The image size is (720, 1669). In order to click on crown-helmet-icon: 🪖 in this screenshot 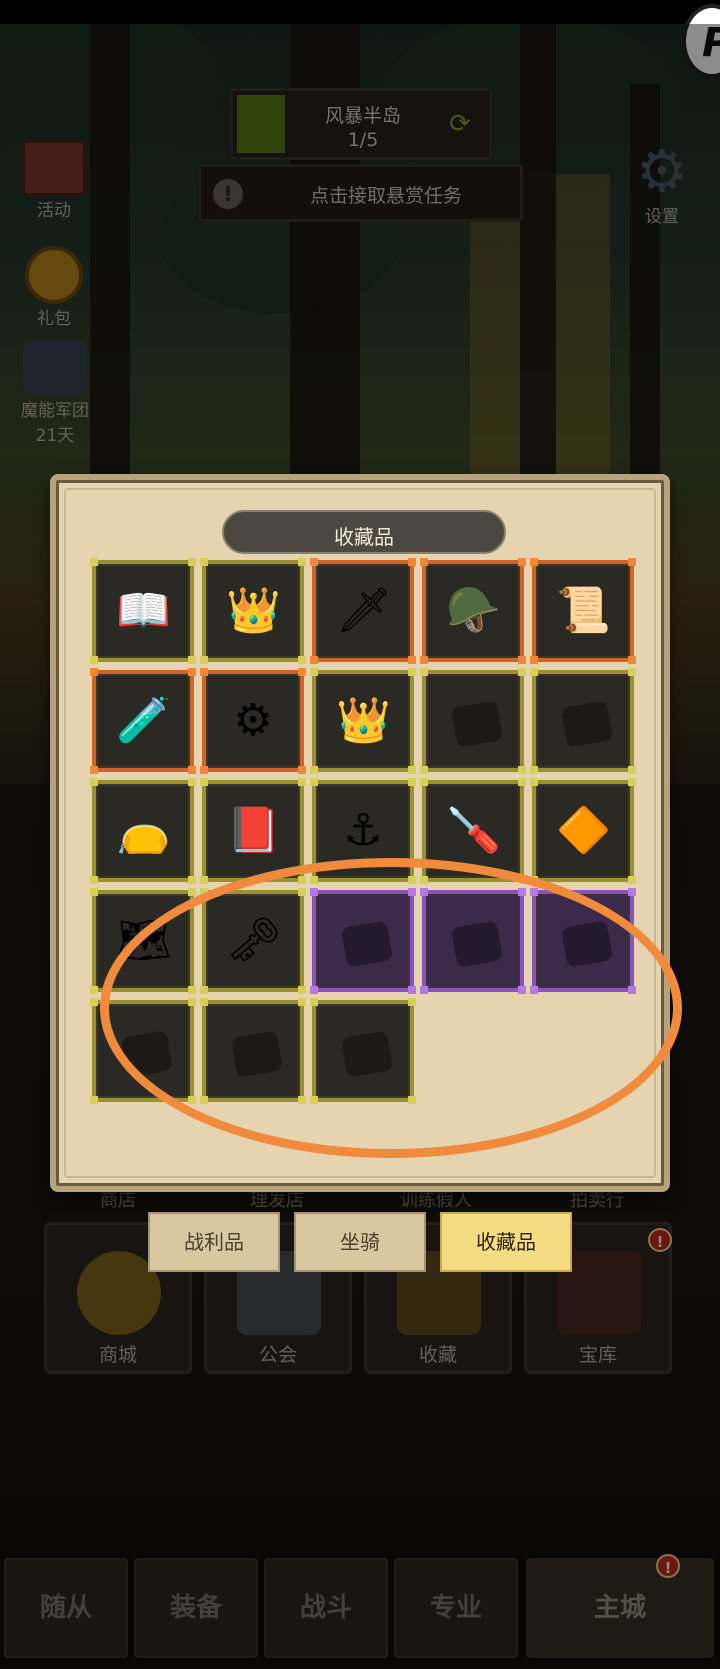, I will do `click(473, 610)`.